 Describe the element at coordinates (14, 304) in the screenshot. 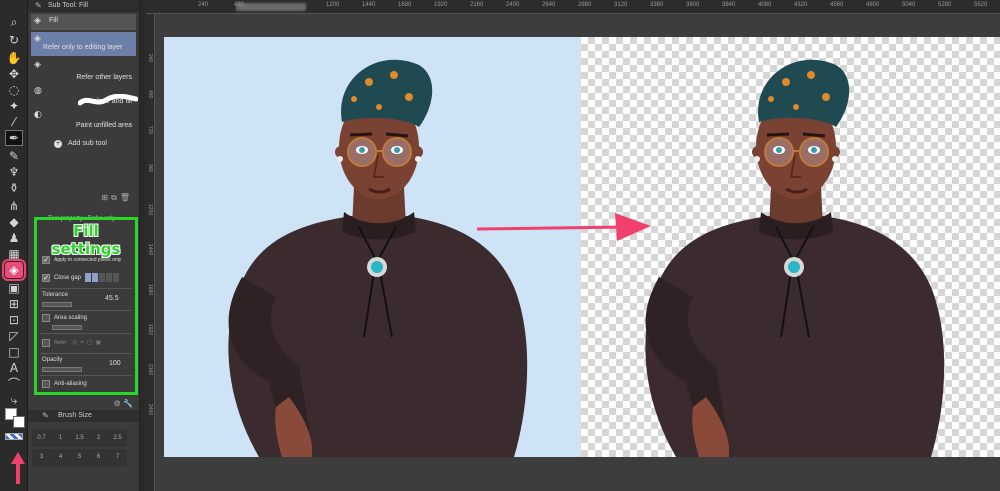

I see `figure-icon: ⊞` at that location.